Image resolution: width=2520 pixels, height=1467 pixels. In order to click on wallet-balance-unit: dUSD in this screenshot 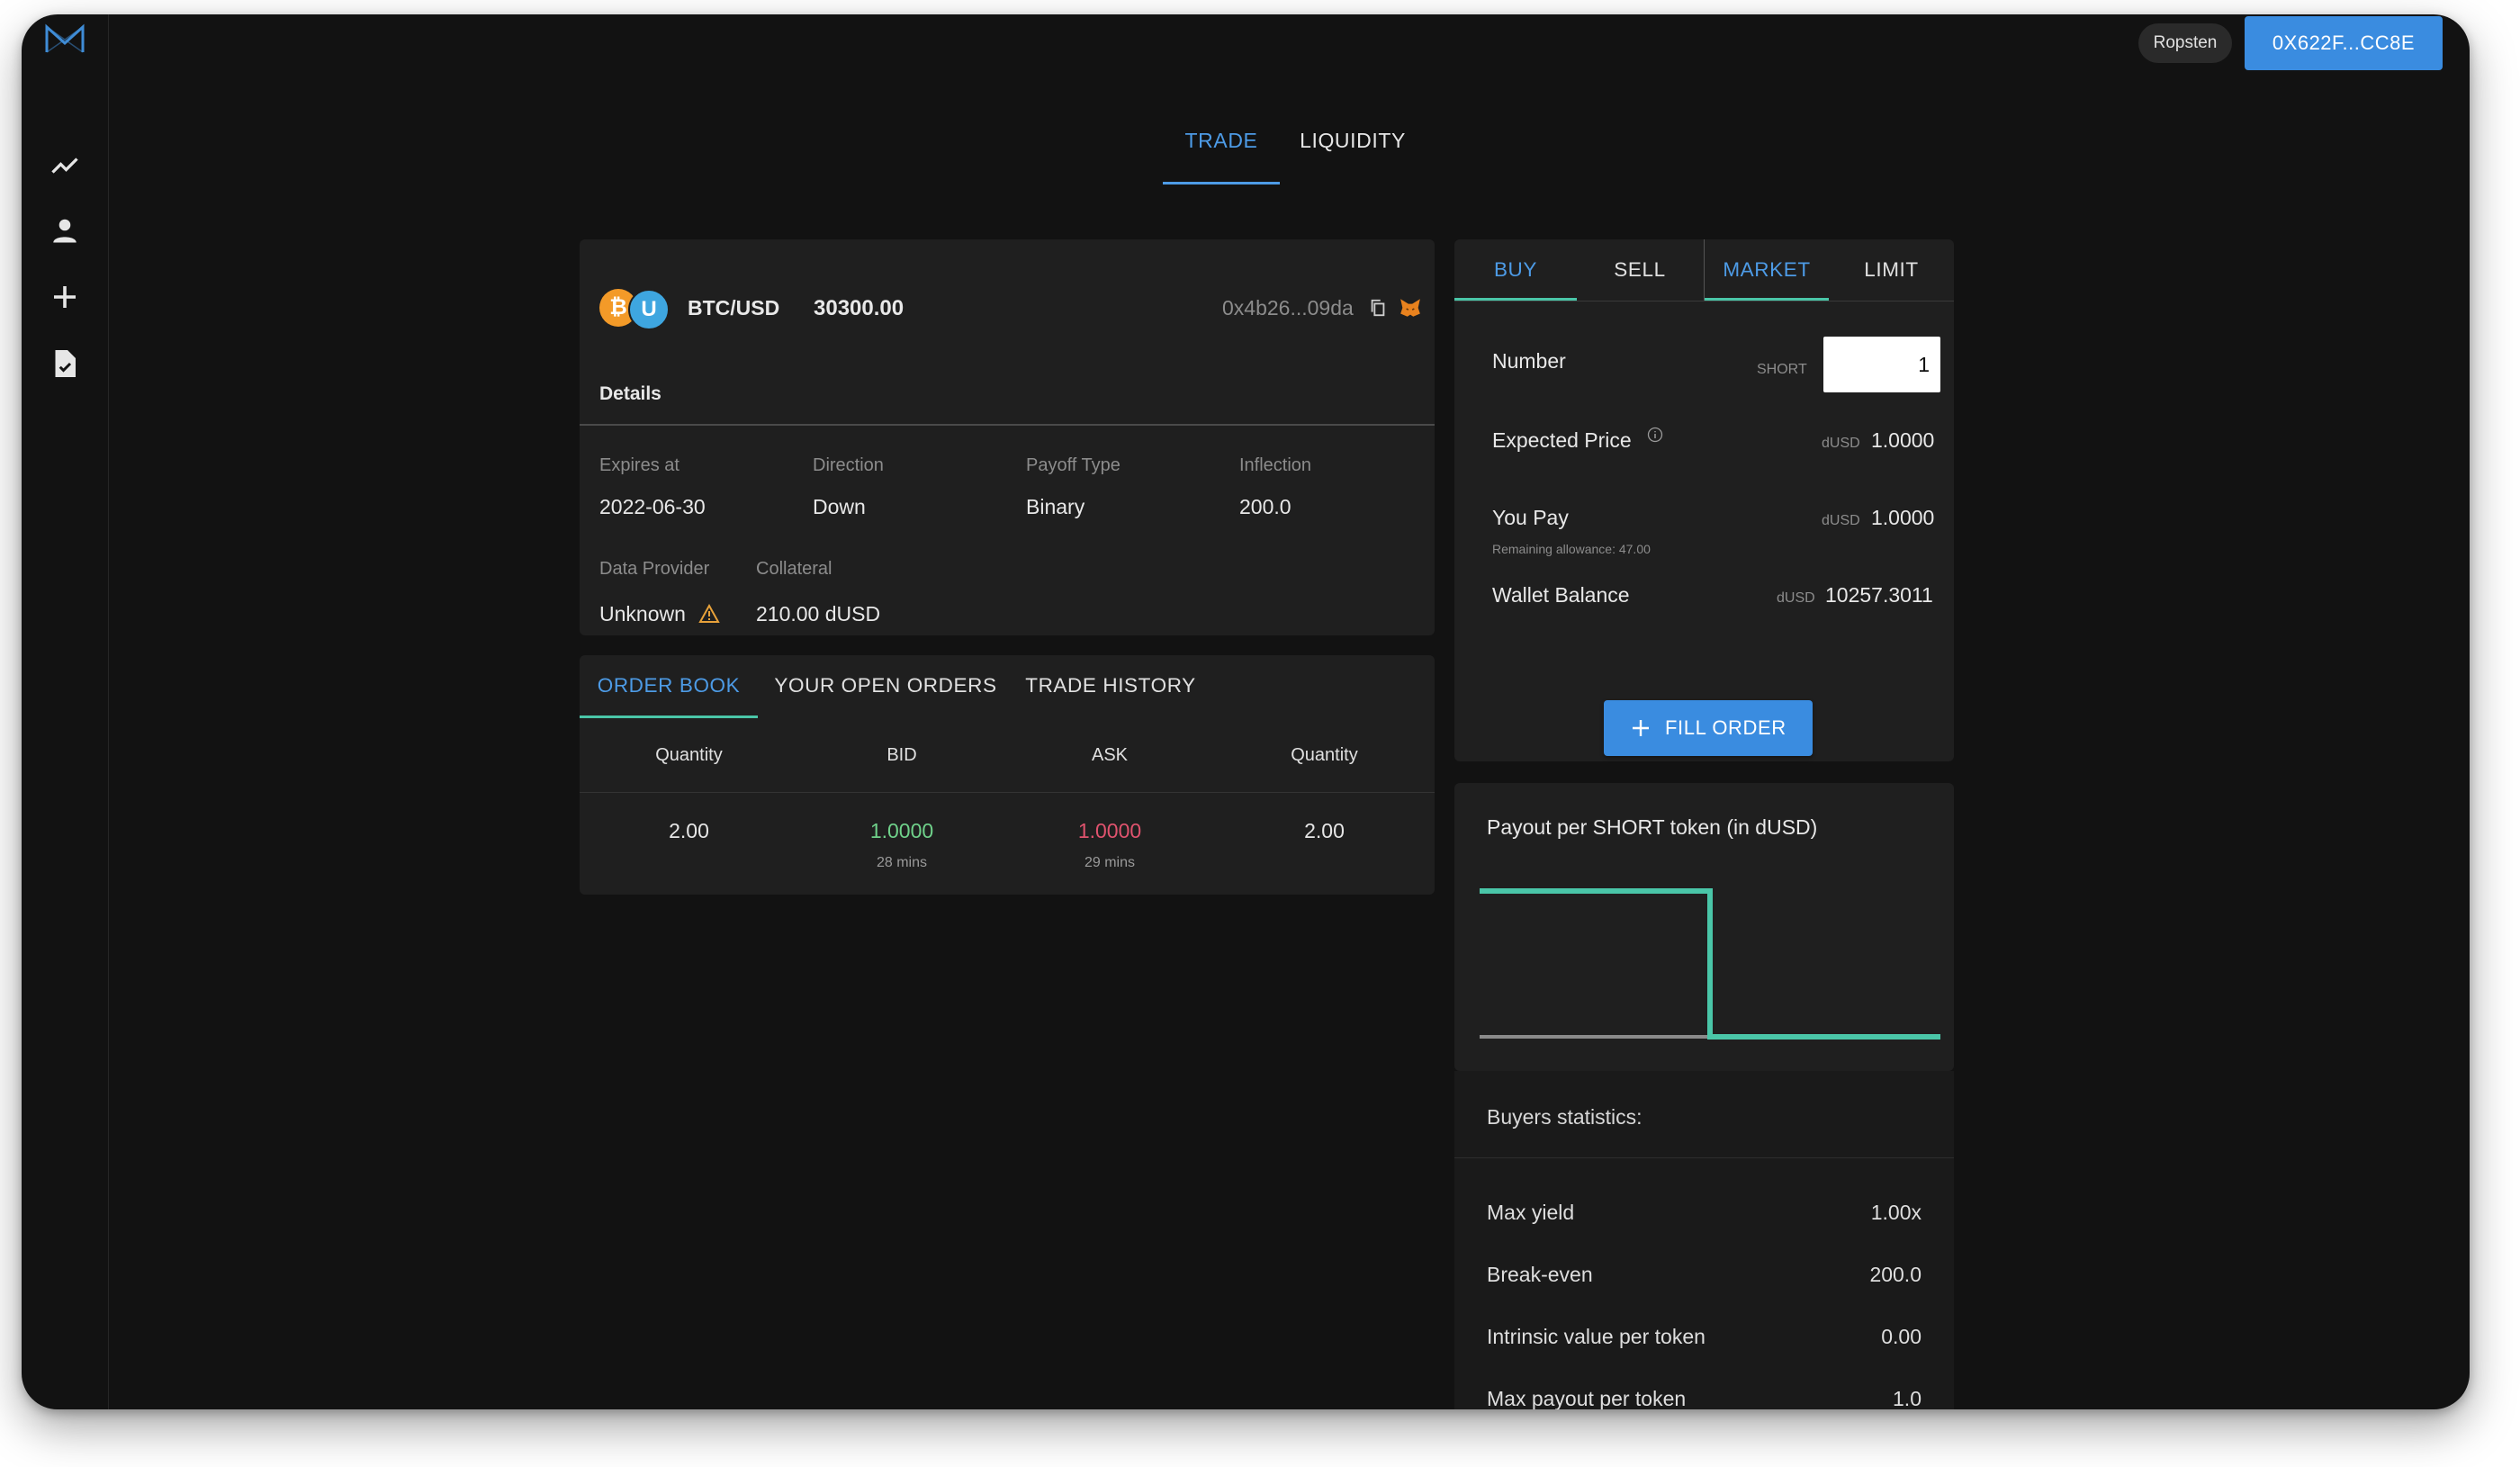, I will do `click(1796, 598)`.